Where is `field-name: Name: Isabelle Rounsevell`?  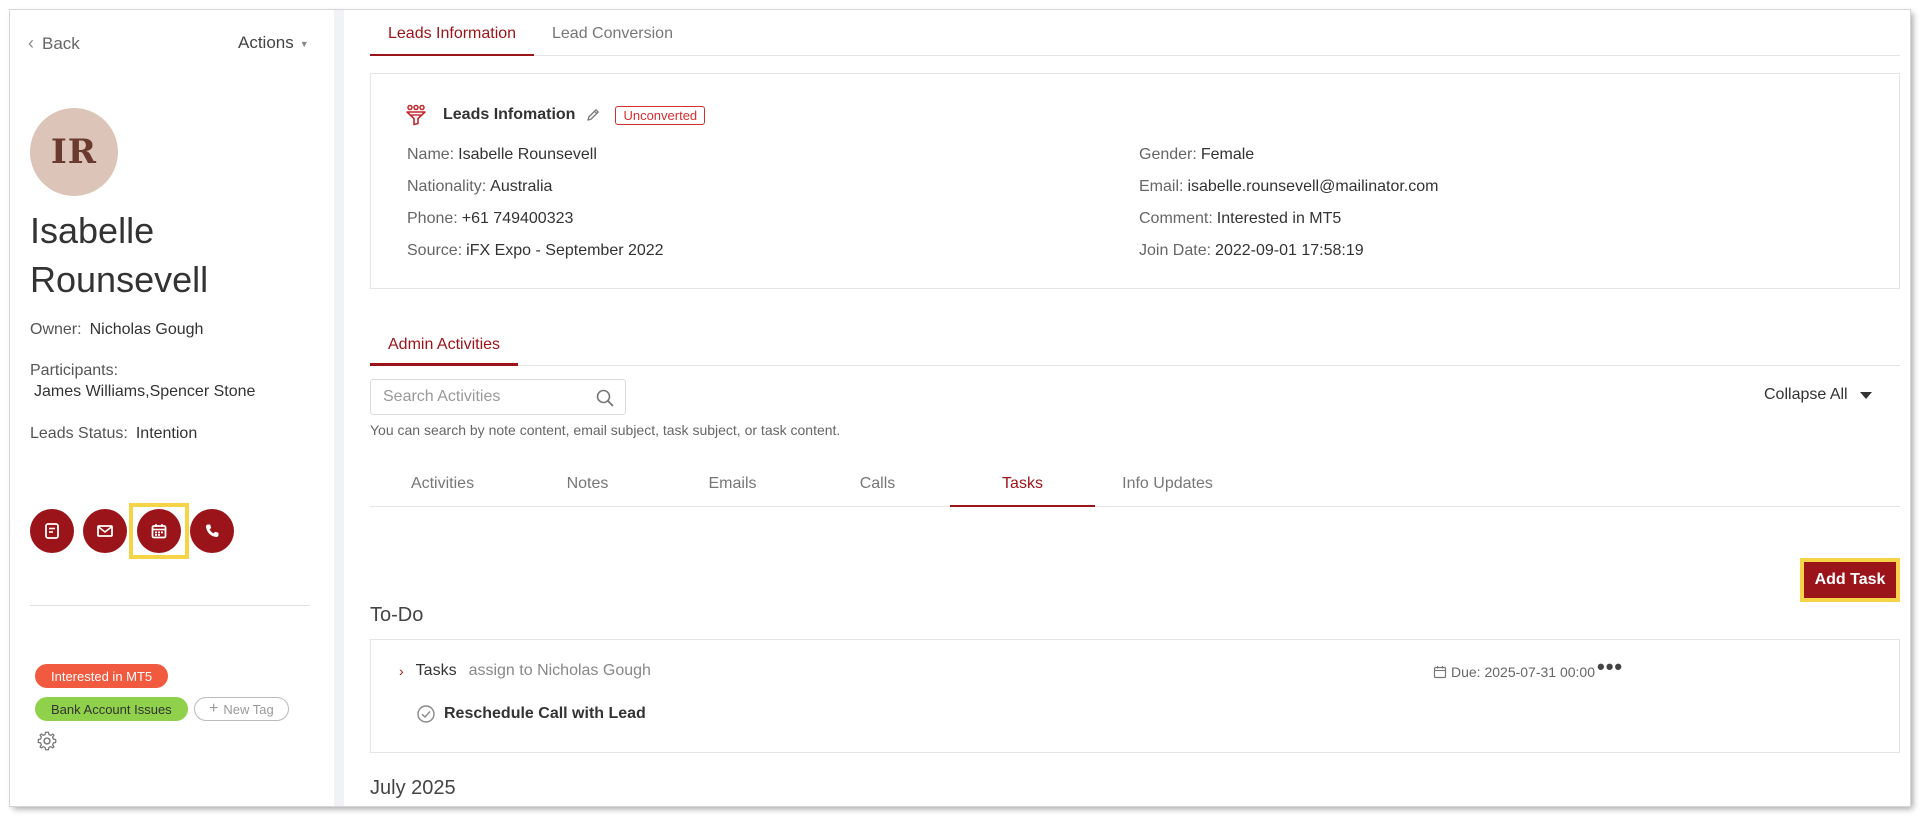
field-name: Name: Isabelle Rounsevell is located at coordinates (502, 155).